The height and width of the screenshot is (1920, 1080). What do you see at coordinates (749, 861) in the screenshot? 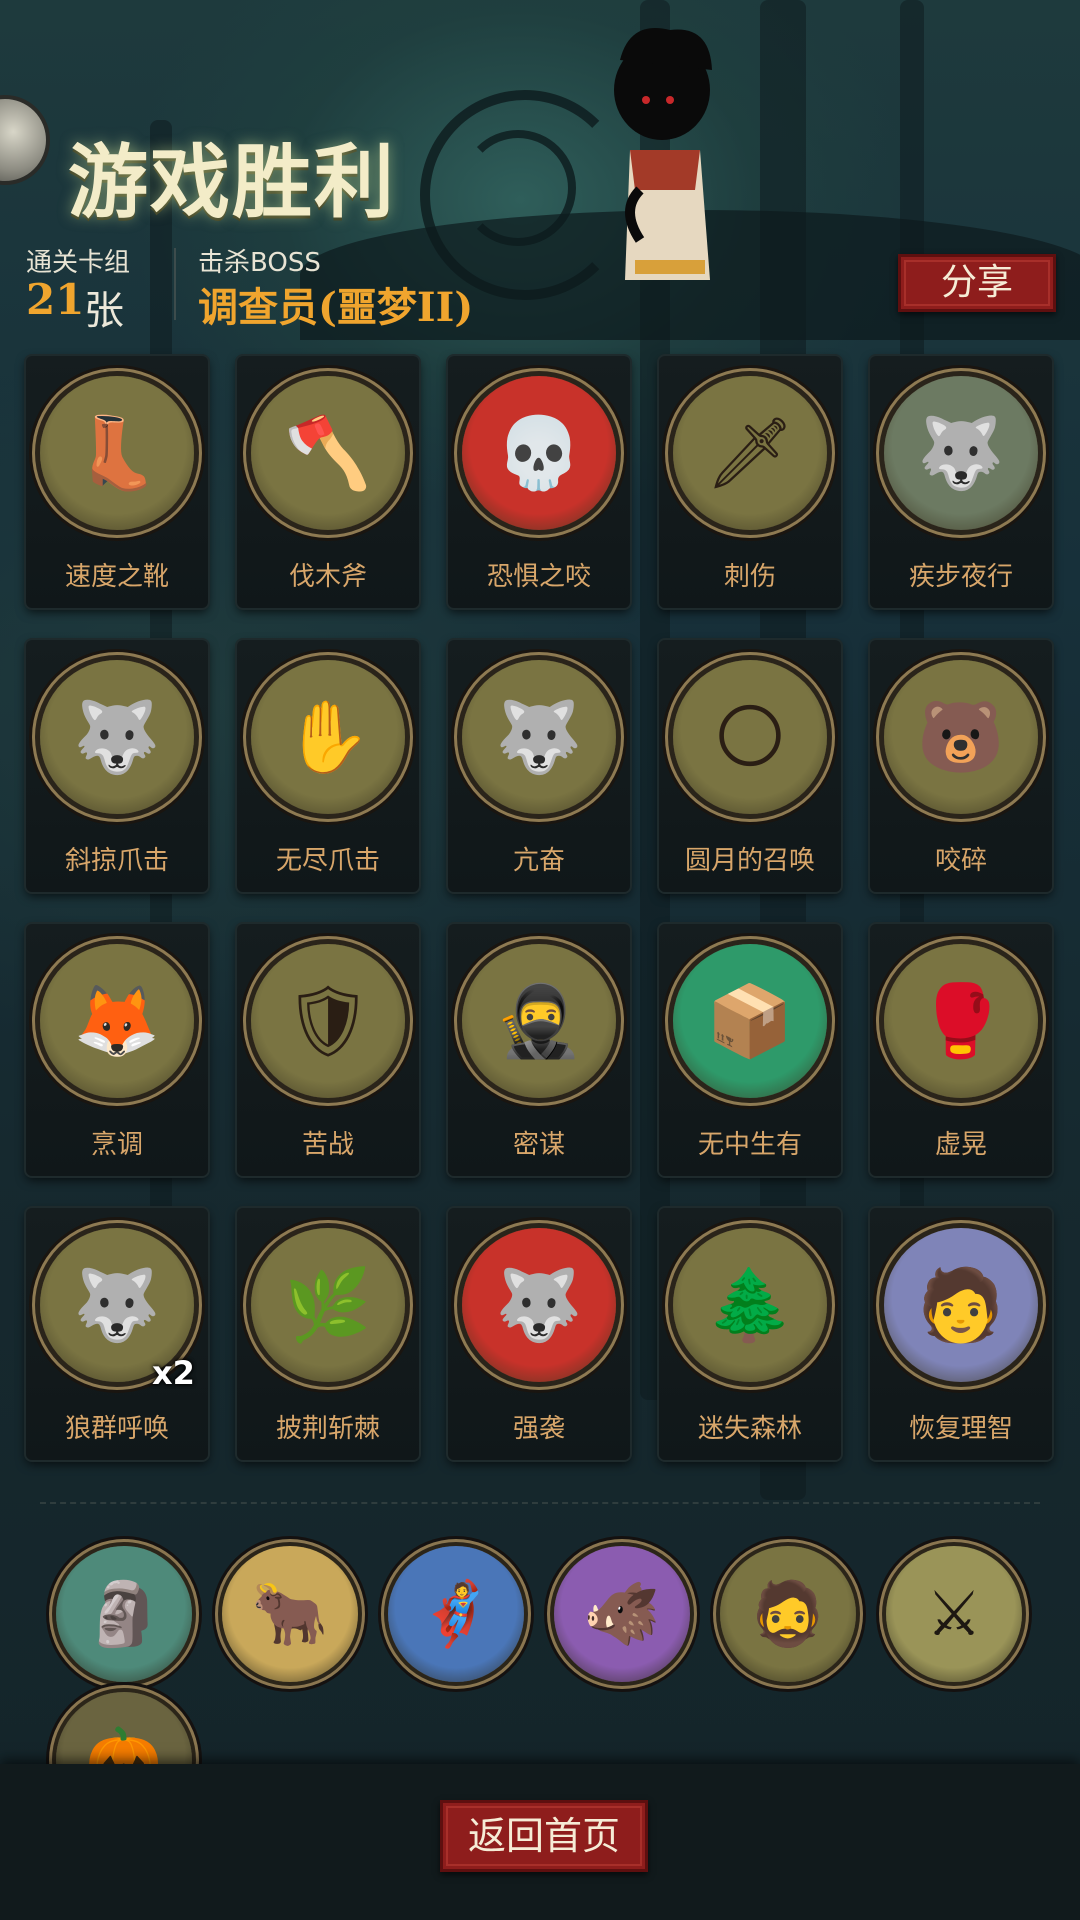
I see `card-label: 圆月的召唤` at bounding box center [749, 861].